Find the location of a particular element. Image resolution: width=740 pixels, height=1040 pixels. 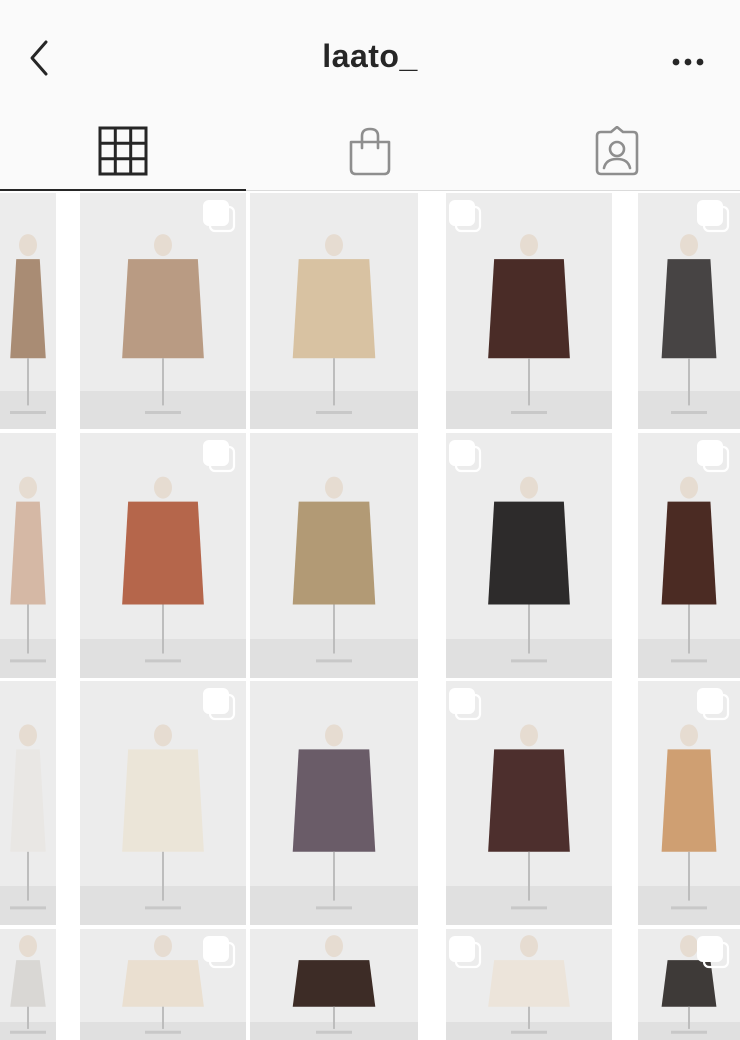

tagged-person-icon is located at coordinates (617, 151).